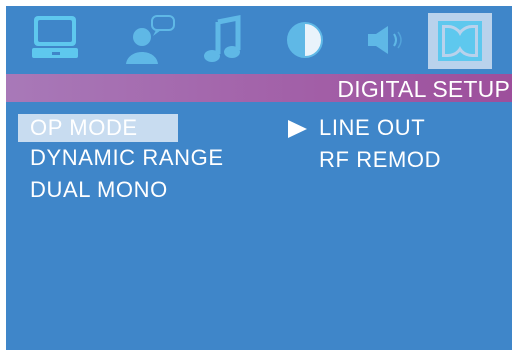 The height and width of the screenshot is (356, 516). I want to click on speaker-setup-icon, so click(151, 39).